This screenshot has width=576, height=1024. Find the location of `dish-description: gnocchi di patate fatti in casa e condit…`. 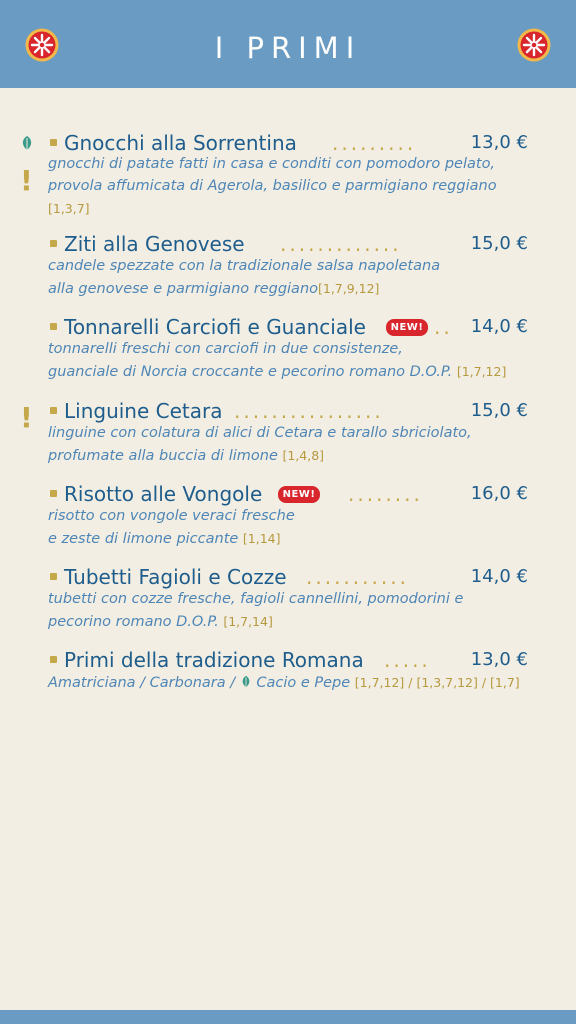

dish-description: gnocchi di patate fatti in casa e condit… is located at coordinates (272, 164).